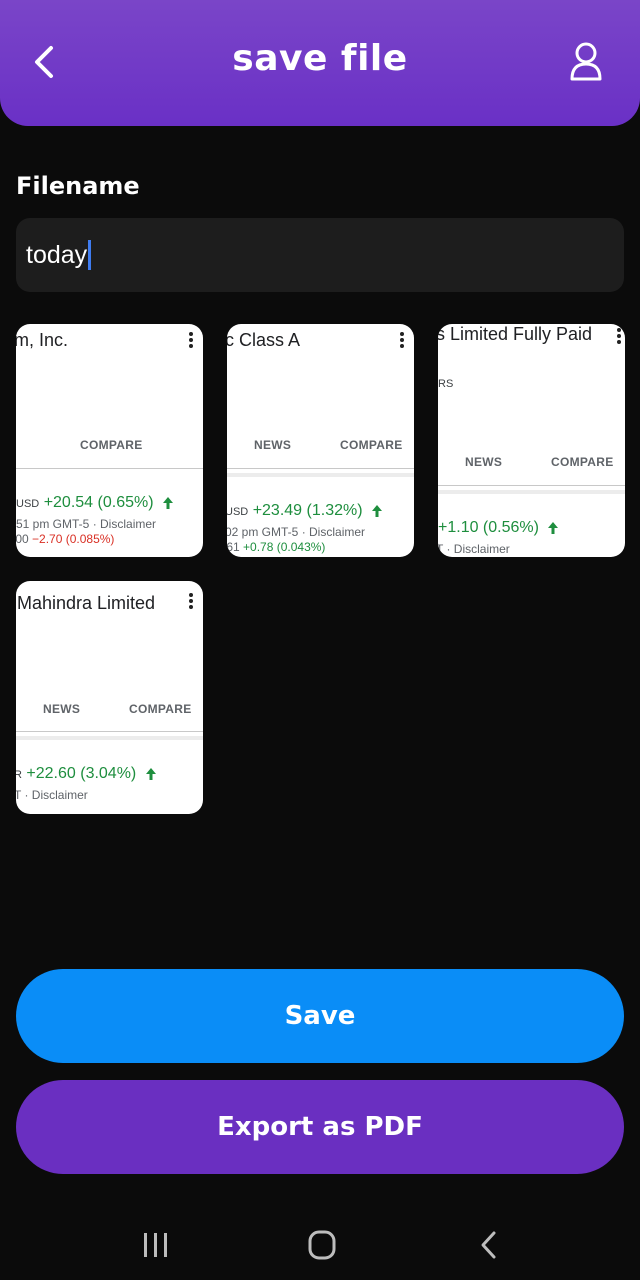 The image size is (640, 1280). Describe the element at coordinates (515, 334) in the screenshot. I see `stock-name: s Limited Fully Paid` at that location.